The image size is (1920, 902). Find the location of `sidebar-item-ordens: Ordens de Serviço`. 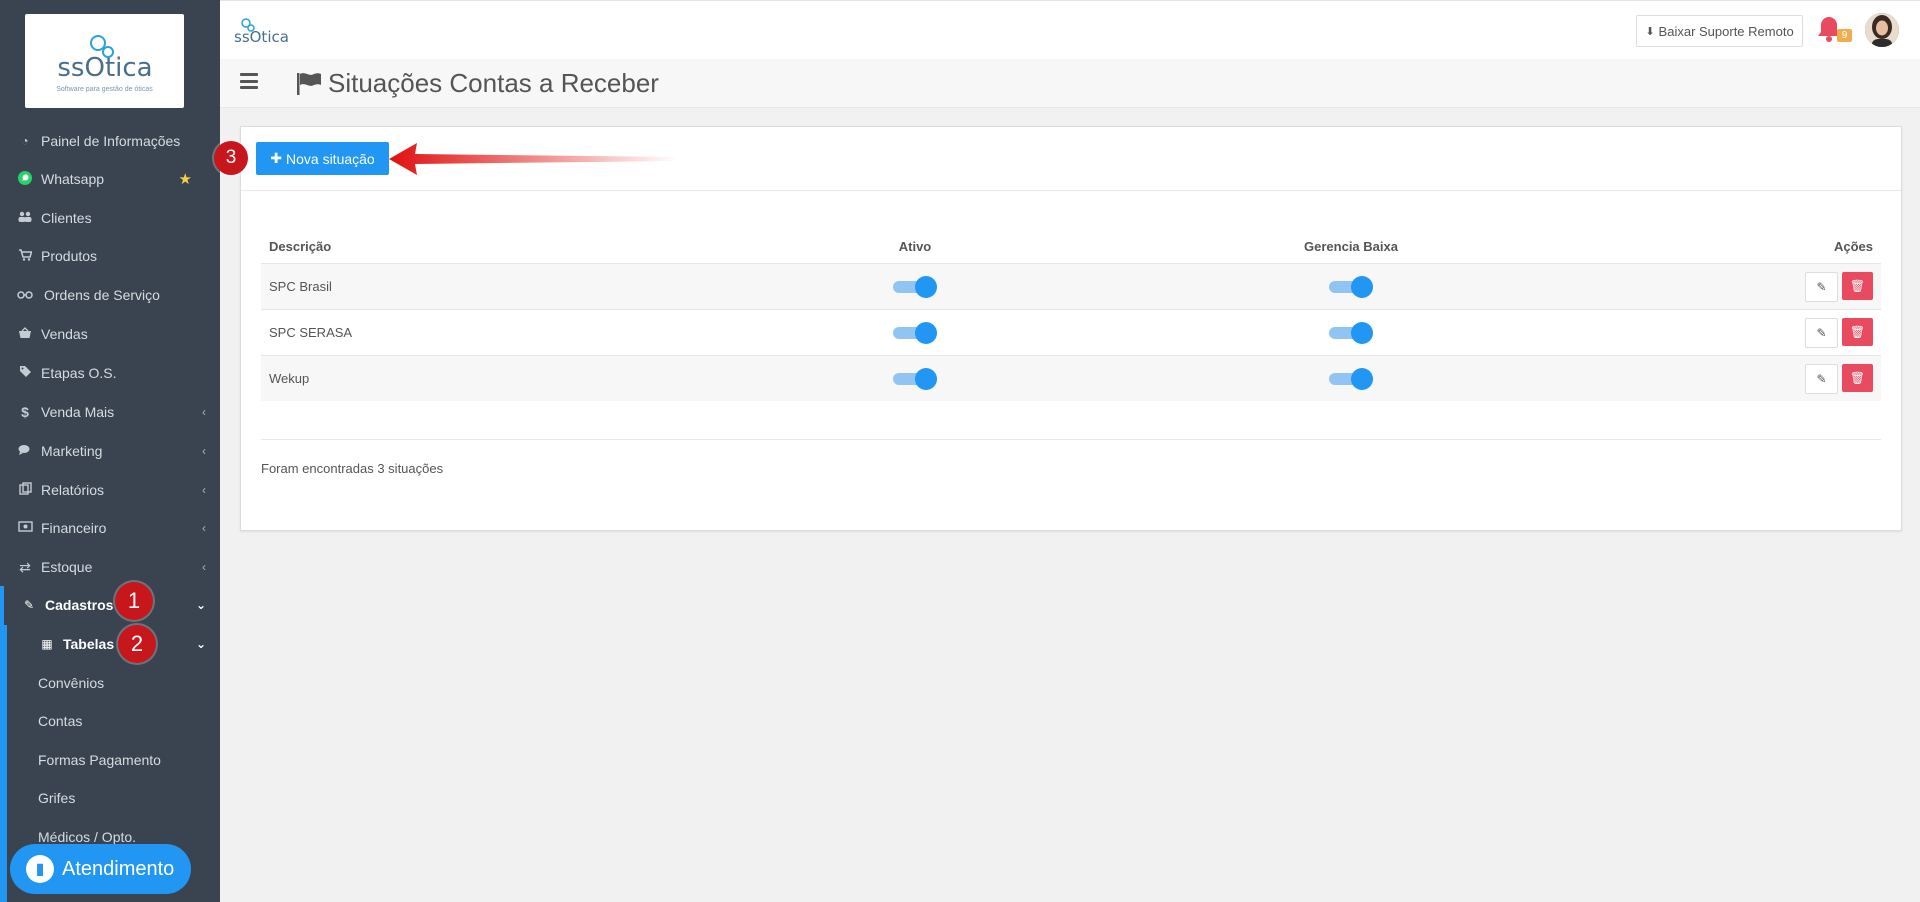

sidebar-item-ordens: Ordens de Serviço is located at coordinates (110, 295).